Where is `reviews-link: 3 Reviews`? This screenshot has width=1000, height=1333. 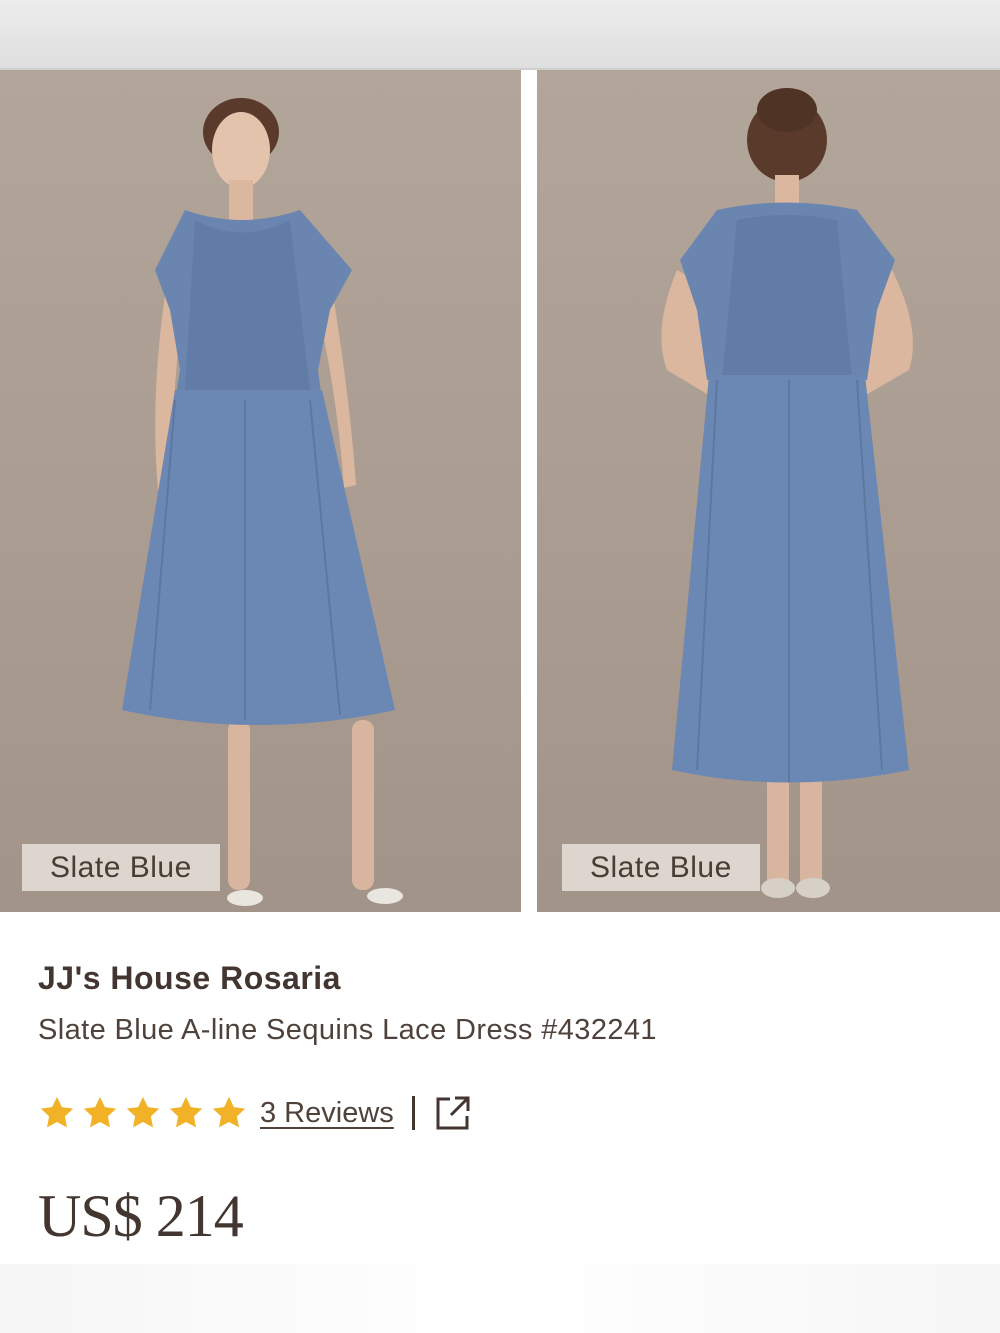 reviews-link: 3 Reviews is located at coordinates (327, 1113).